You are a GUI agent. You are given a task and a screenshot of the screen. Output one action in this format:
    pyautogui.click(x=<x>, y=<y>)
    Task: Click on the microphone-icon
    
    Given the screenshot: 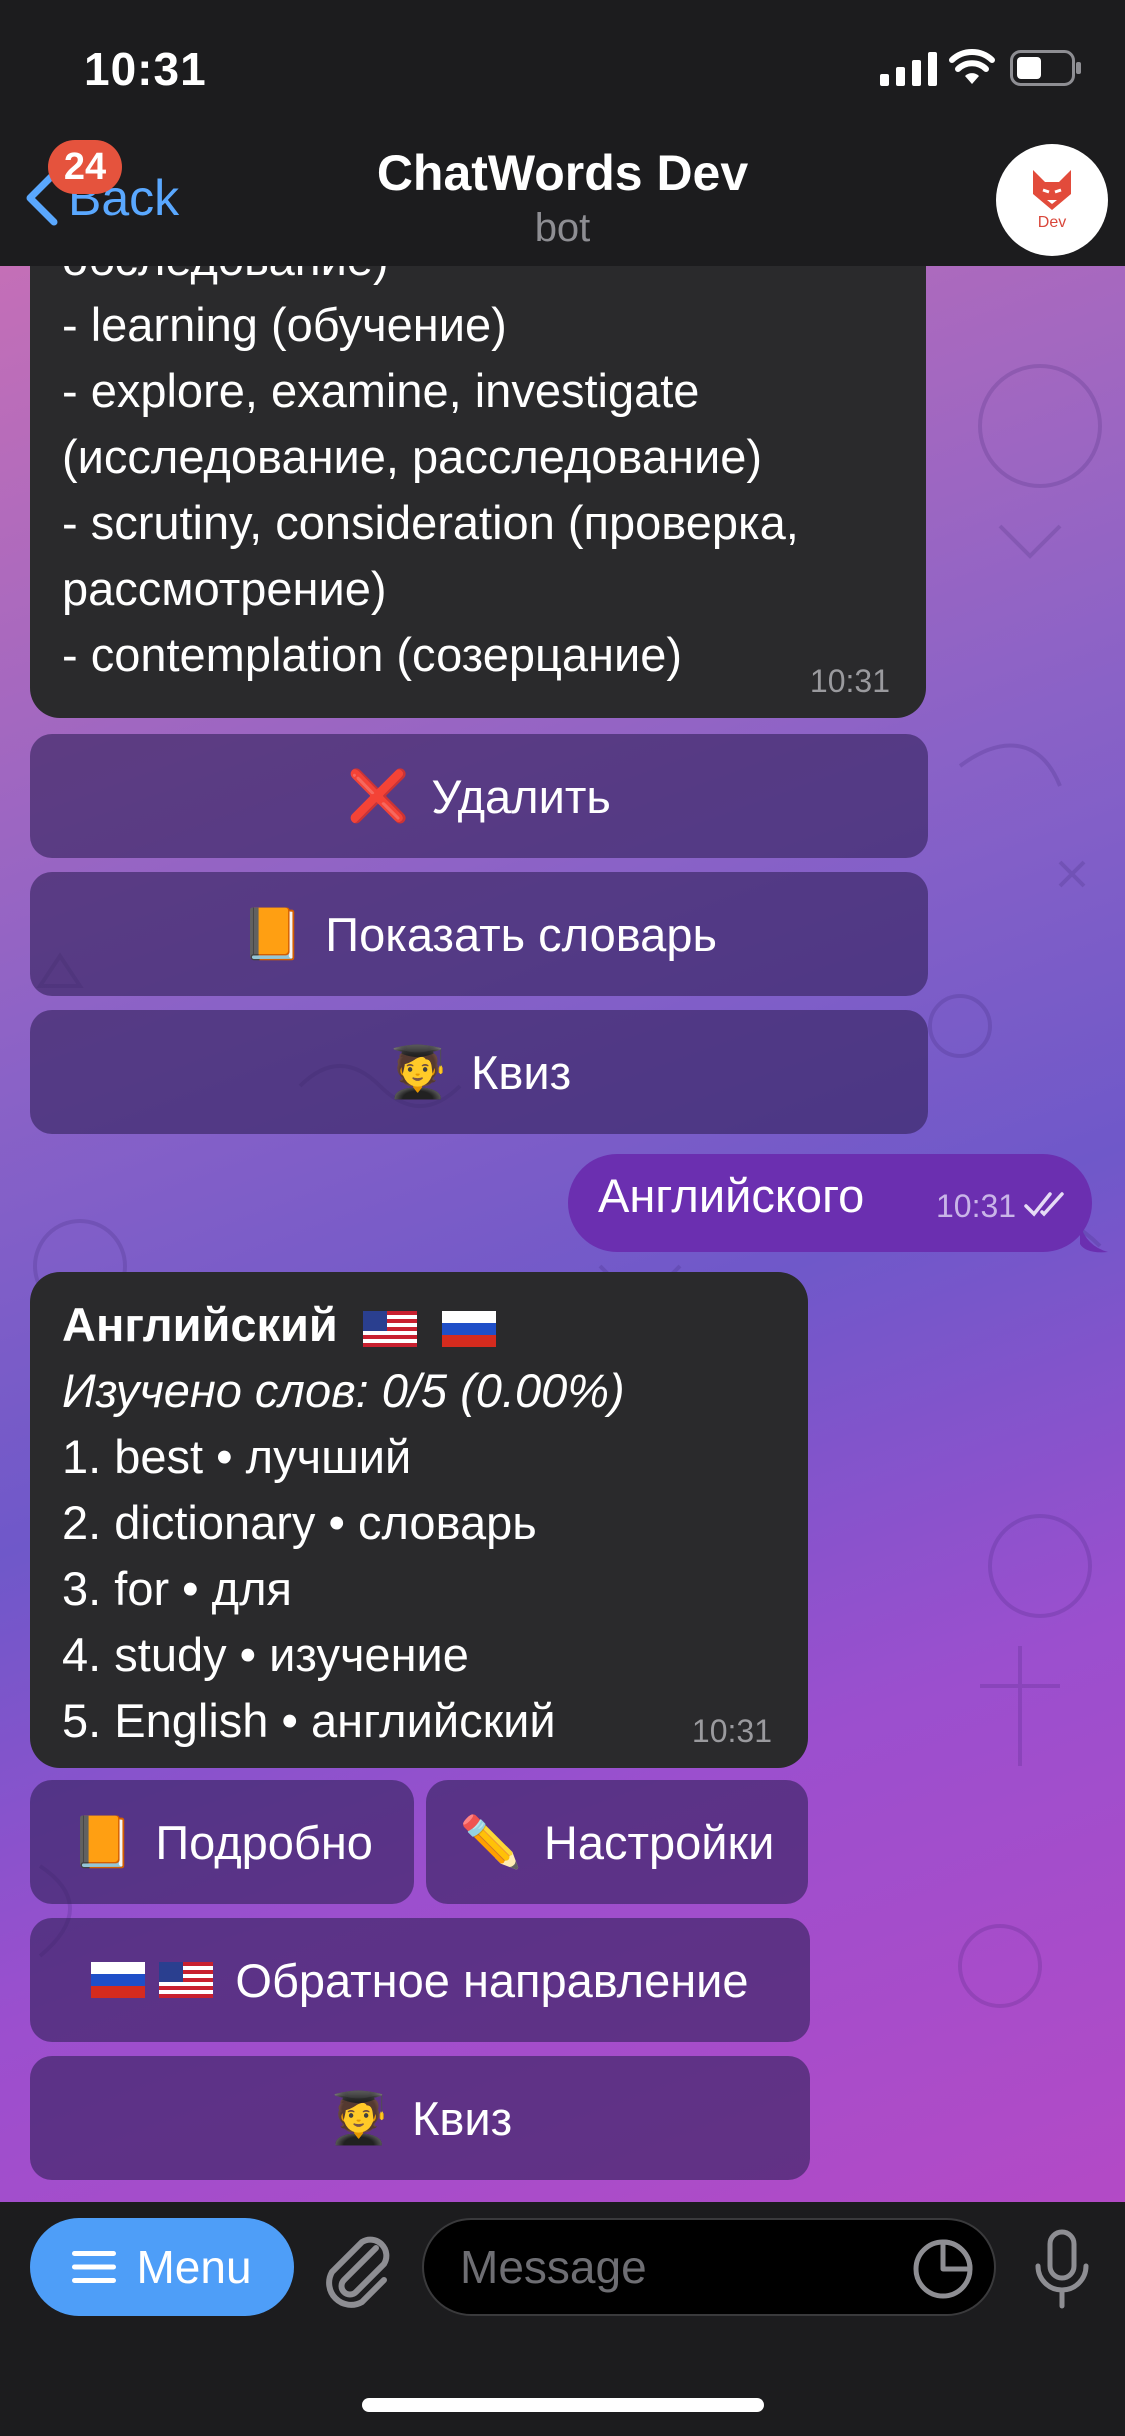 What is the action you would take?
    pyautogui.click(x=1062, y=2270)
    